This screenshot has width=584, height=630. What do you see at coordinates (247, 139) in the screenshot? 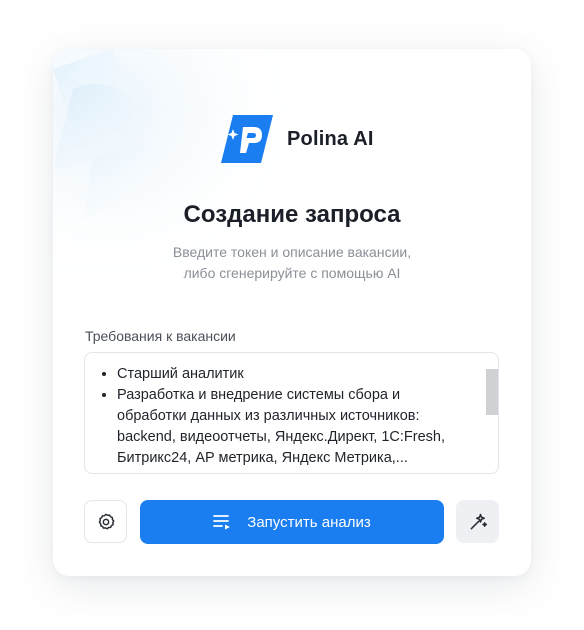
I see `polina-logo-icon` at bounding box center [247, 139].